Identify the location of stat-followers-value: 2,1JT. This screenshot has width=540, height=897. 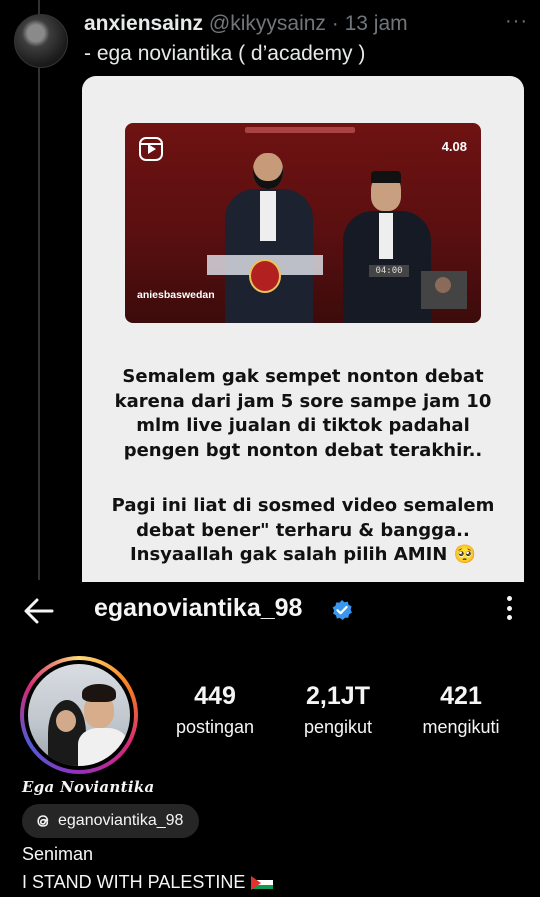
(338, 696).